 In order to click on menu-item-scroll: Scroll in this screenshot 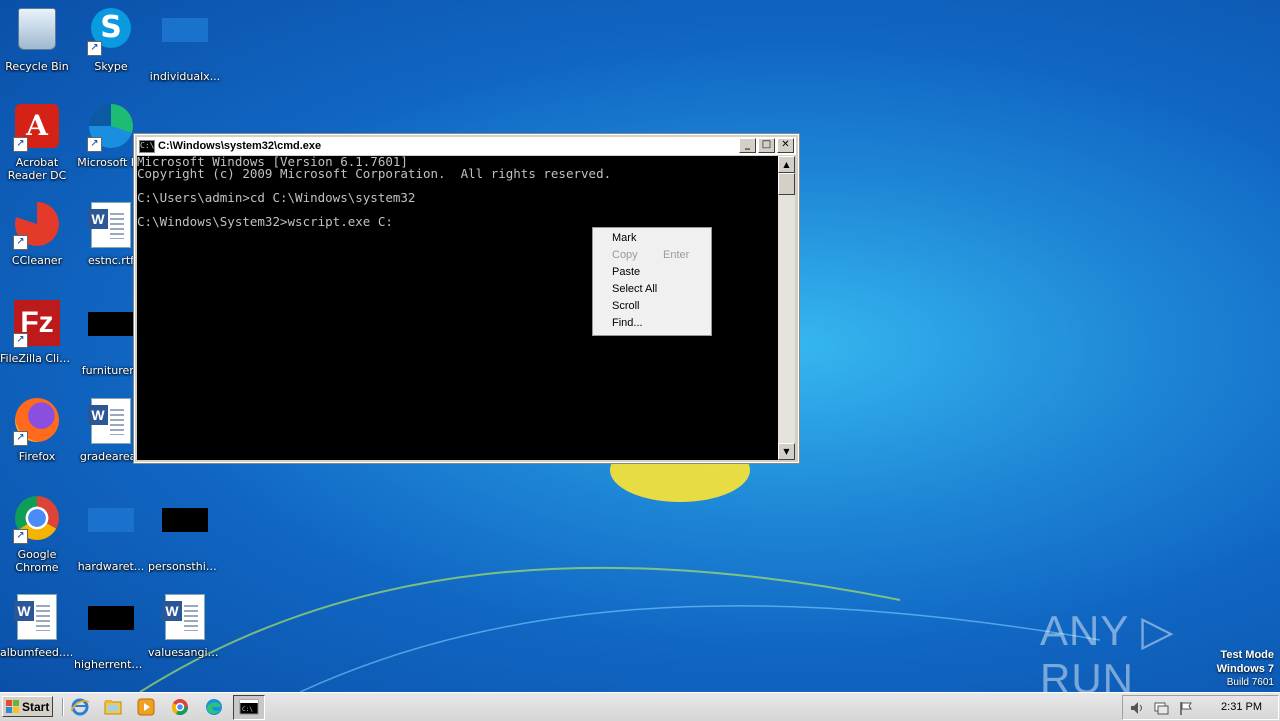, I will do `click(652, 306)`.